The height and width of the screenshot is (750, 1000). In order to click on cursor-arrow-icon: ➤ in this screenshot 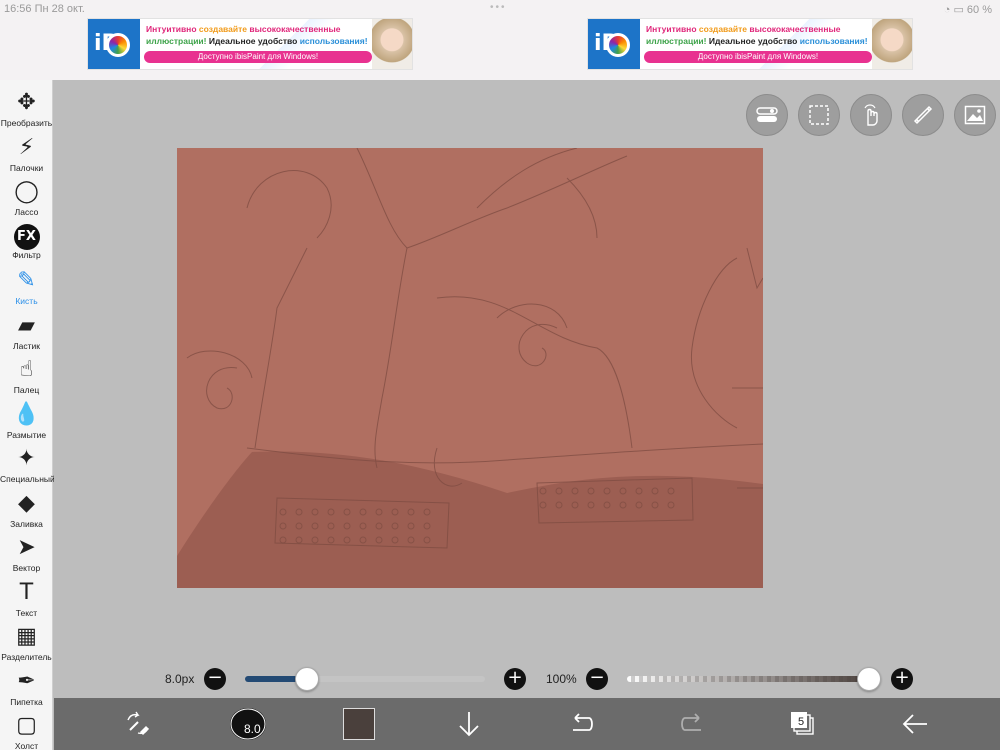, I will do `click(26, 547)`.